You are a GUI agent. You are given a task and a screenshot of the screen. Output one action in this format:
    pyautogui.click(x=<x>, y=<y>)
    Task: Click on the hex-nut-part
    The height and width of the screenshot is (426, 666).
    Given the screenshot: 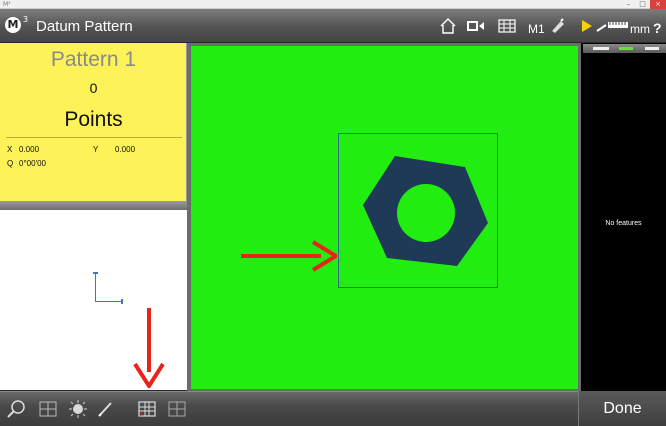 What is the action you would take?
    pyautogui.click(x=425, y=211)
    